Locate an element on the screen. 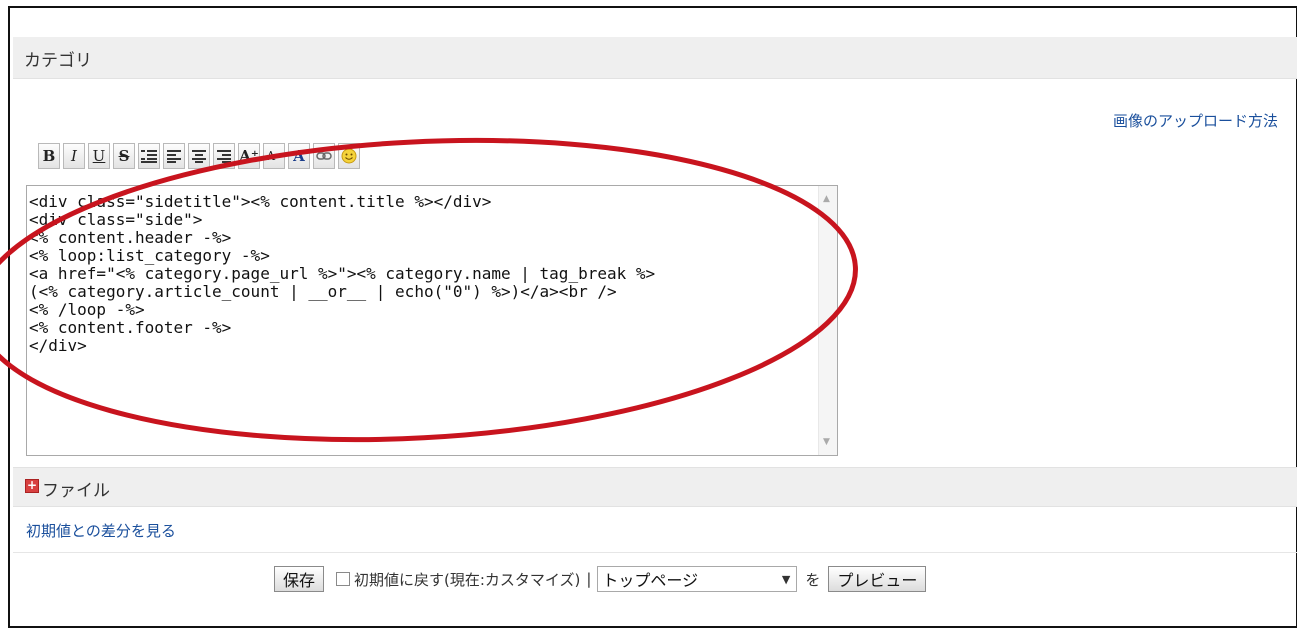 Image resolution: width=1299 pixels, height=632 pixels. scroll-down-icon: ▼ is located at coordinates (826, 442).